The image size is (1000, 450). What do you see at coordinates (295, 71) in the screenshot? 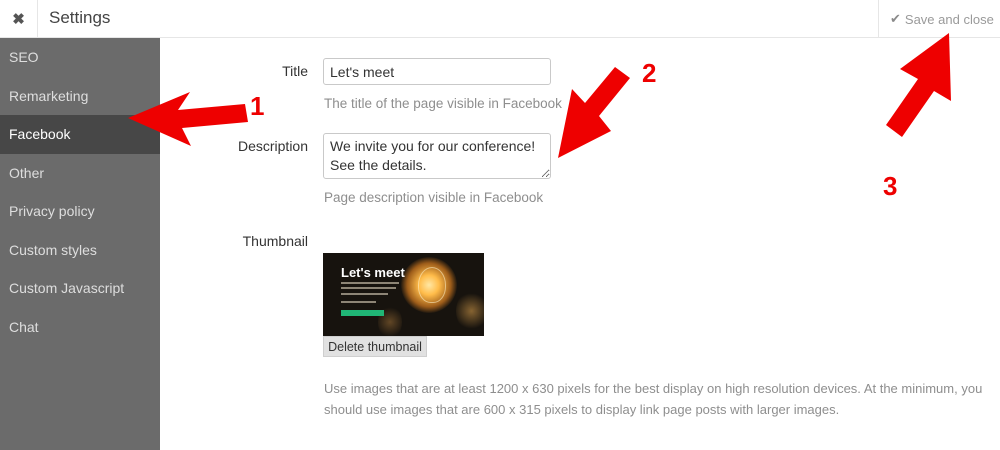
I see `title-label: Title` at bounding box center [295, 71].